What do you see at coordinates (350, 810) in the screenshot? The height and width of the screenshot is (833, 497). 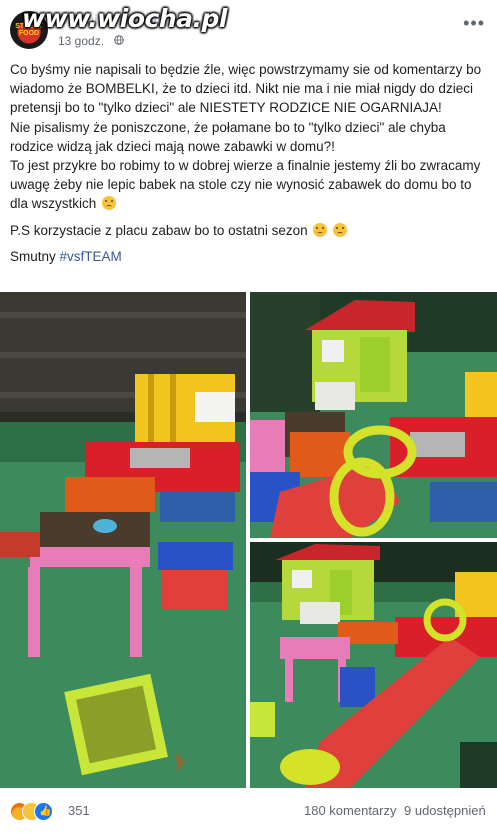 I see `comments-count-link: 180 komentarzy` at bounding box center [350, 810].